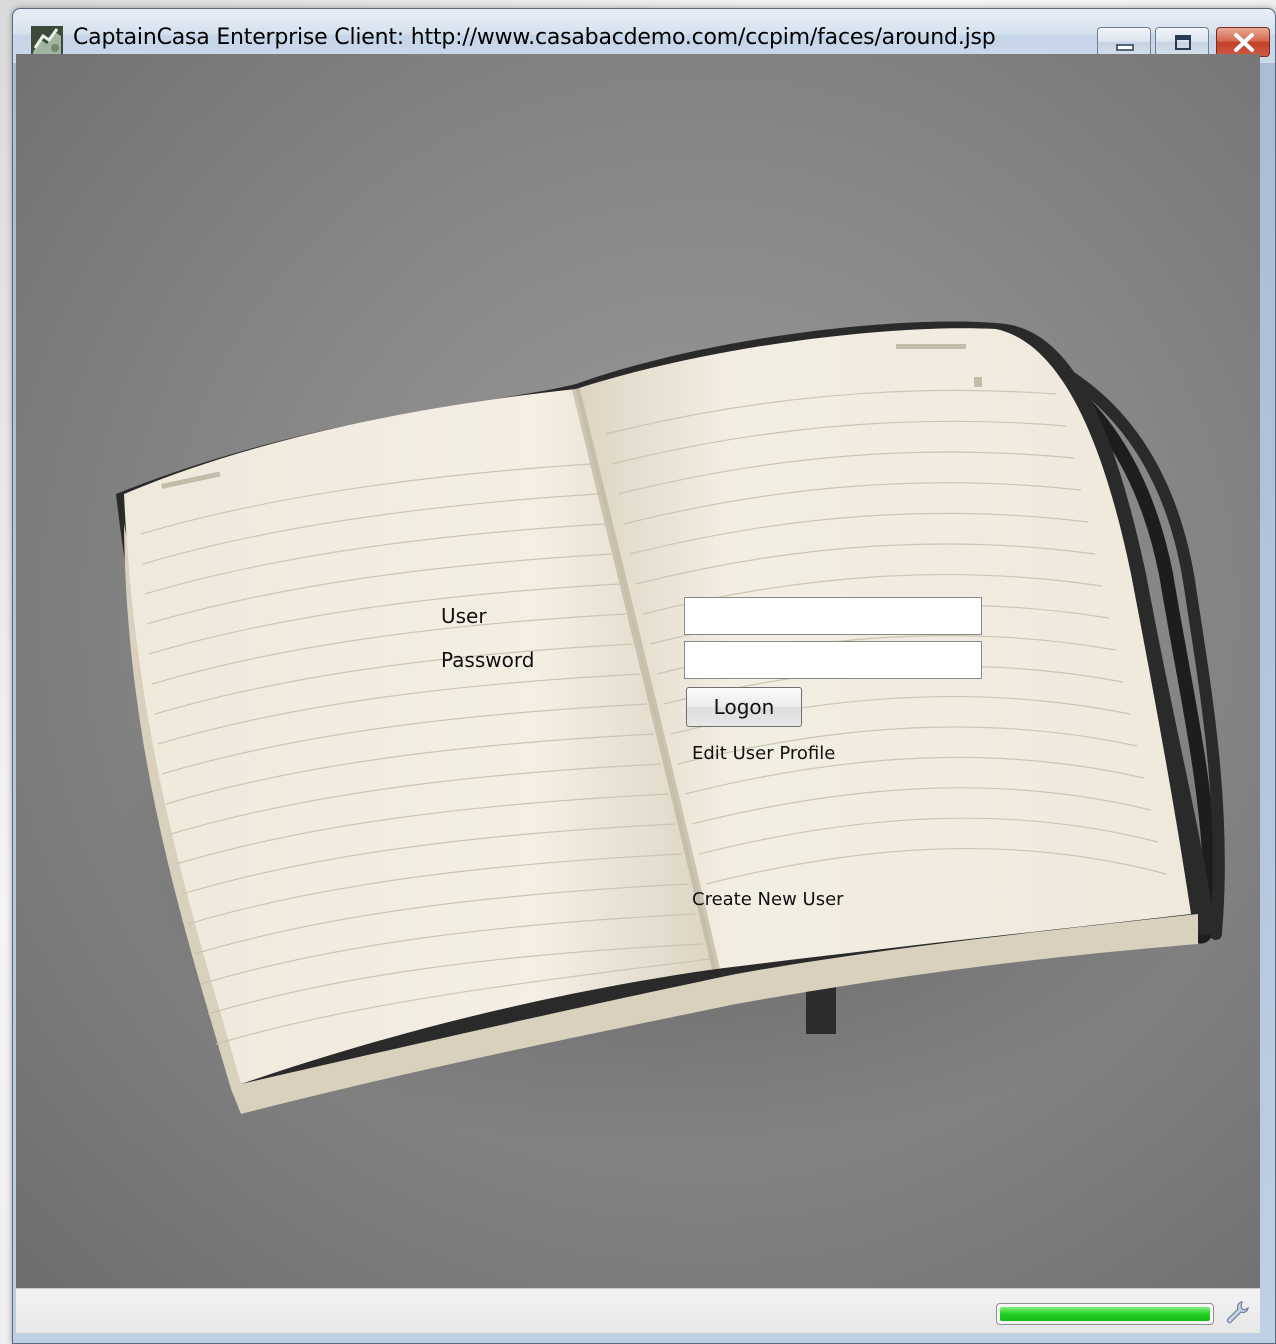  Describe the element at coordinates (1182, 42) in the screenshot. I see `maximize-button` at that location.